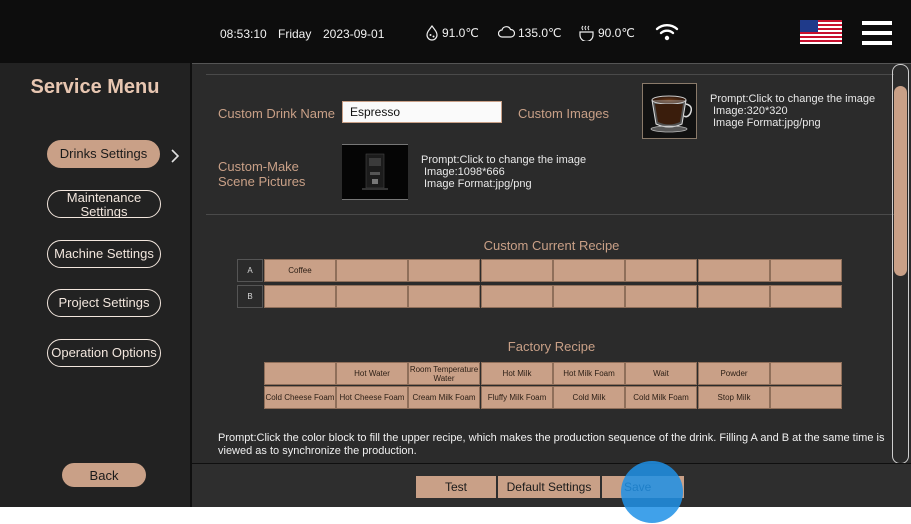 This screenshot has width=911, height=524. What do you see at coordinates (295, 34) in the screenshot?
I see `weekday: Friday` at bounding box center [295, 34].